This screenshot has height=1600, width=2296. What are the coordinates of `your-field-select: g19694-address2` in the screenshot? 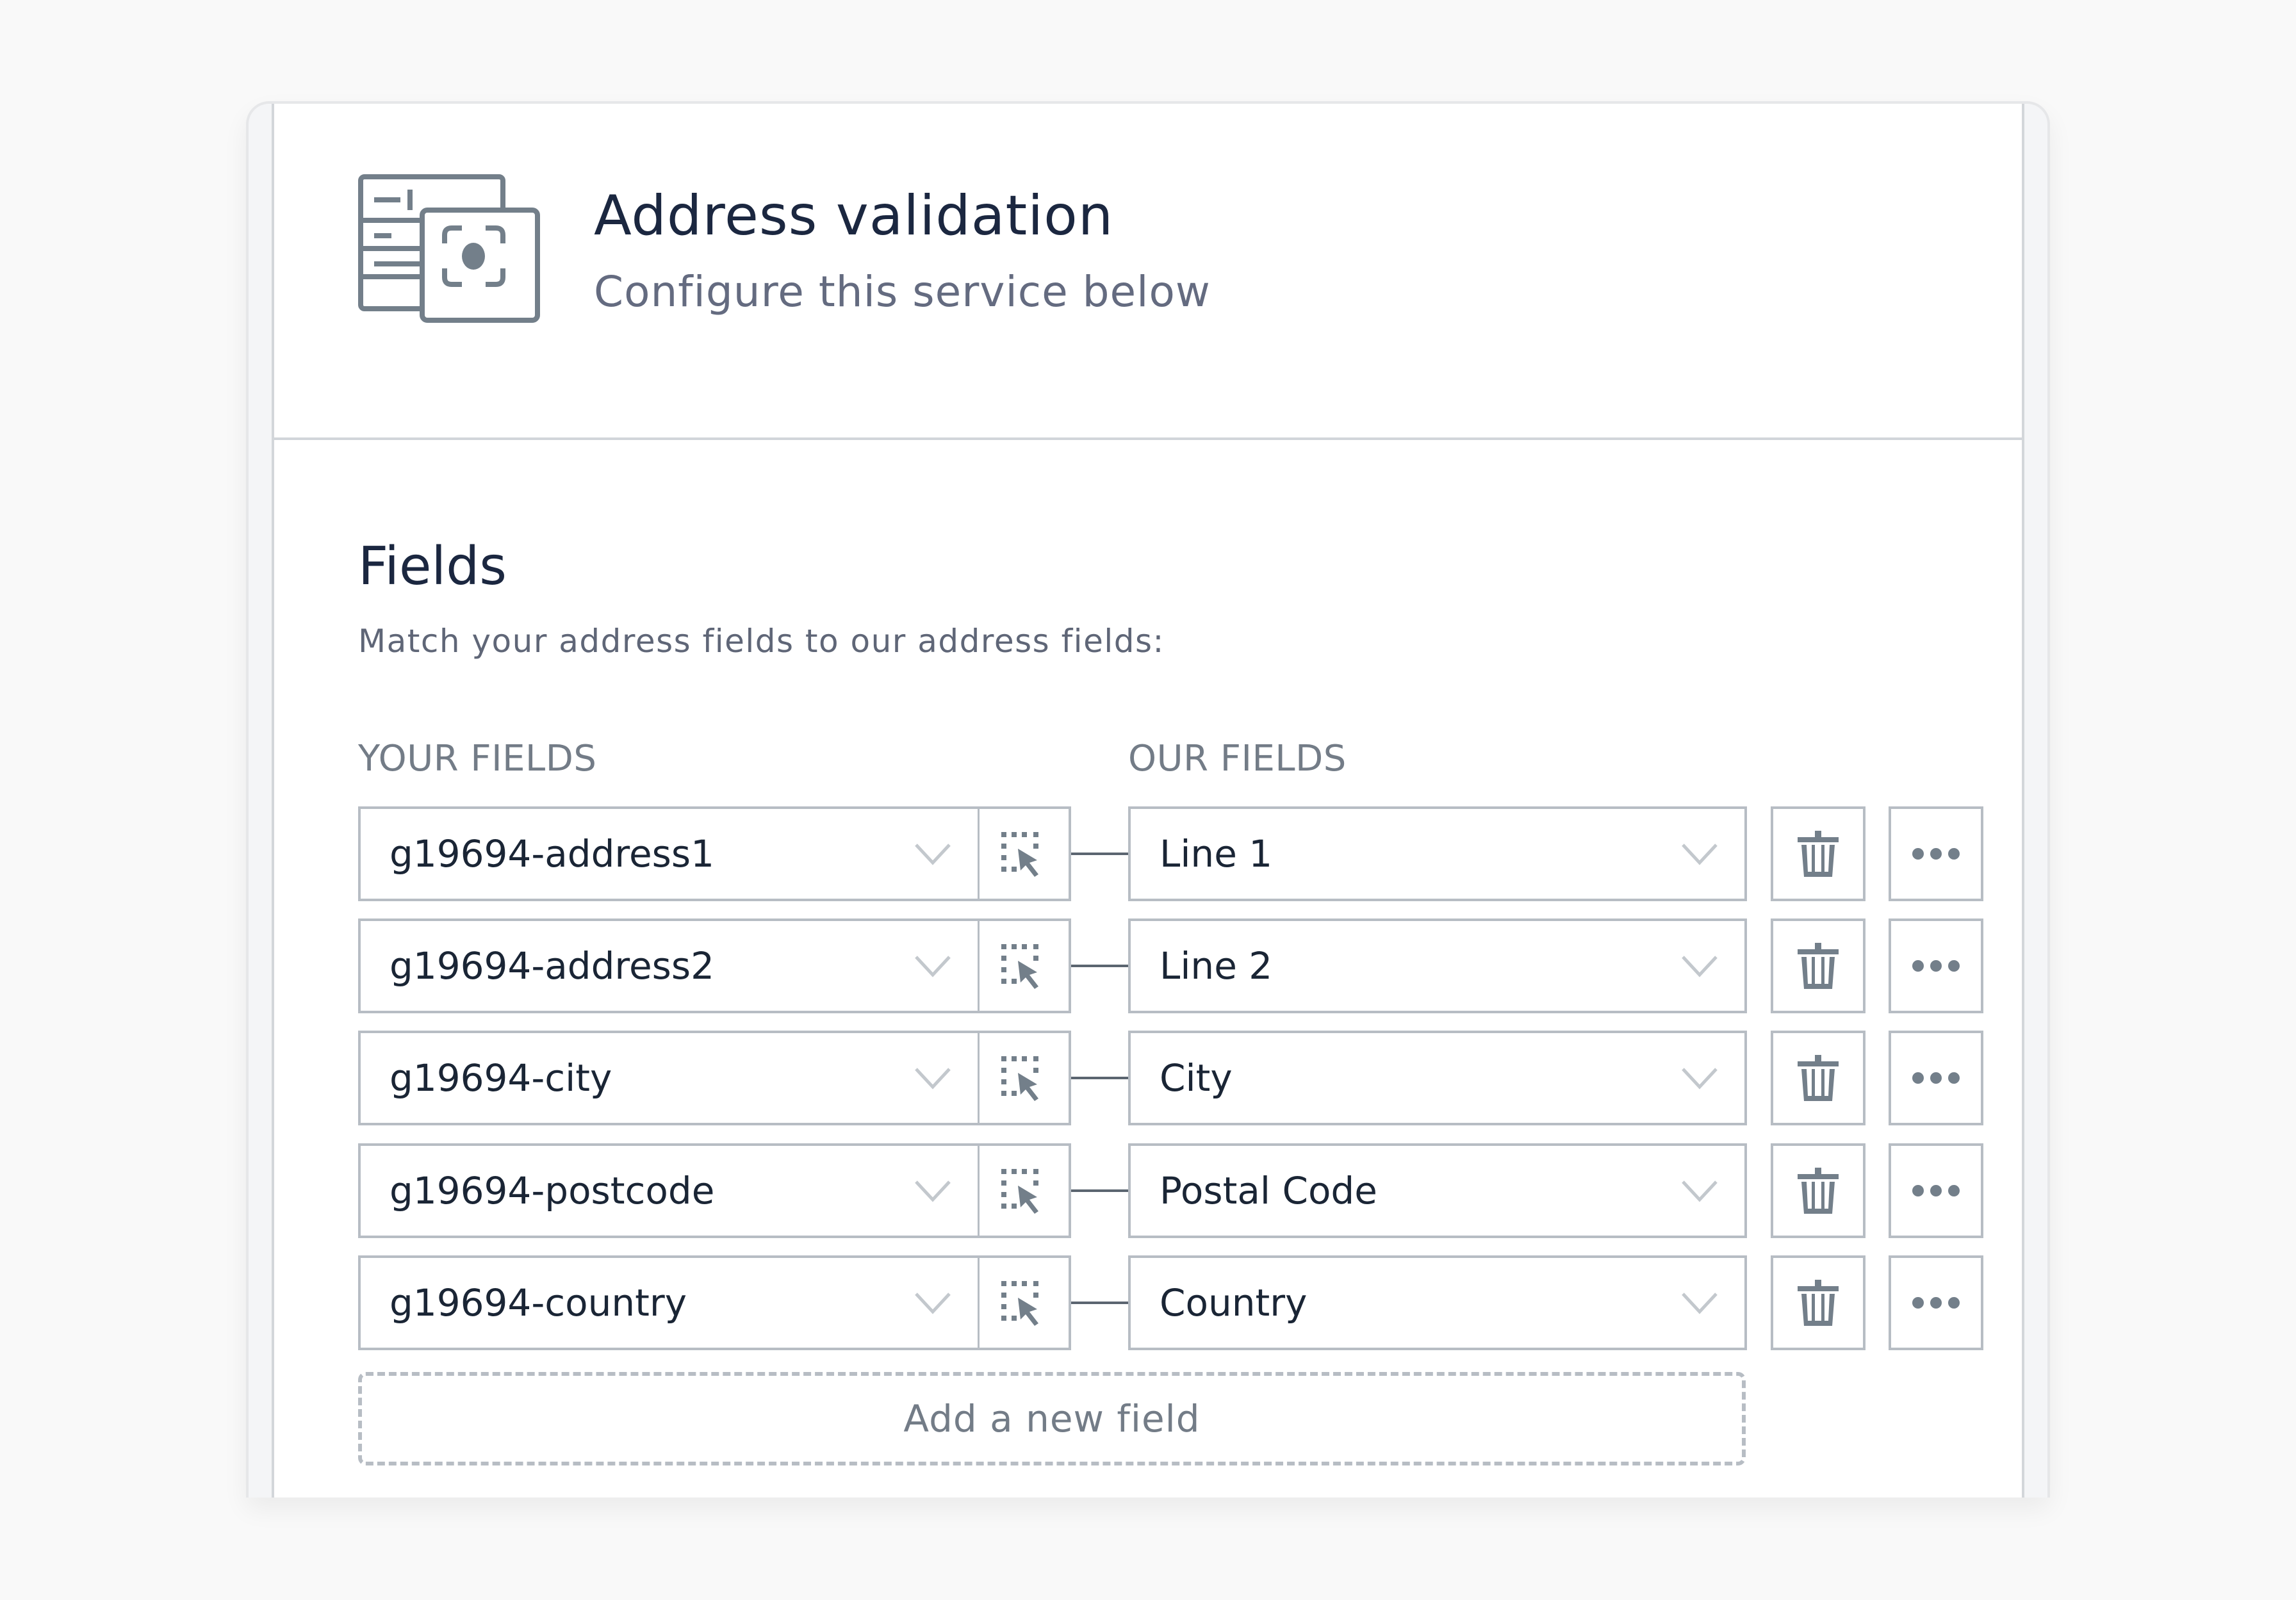 It's located at (668, 965).